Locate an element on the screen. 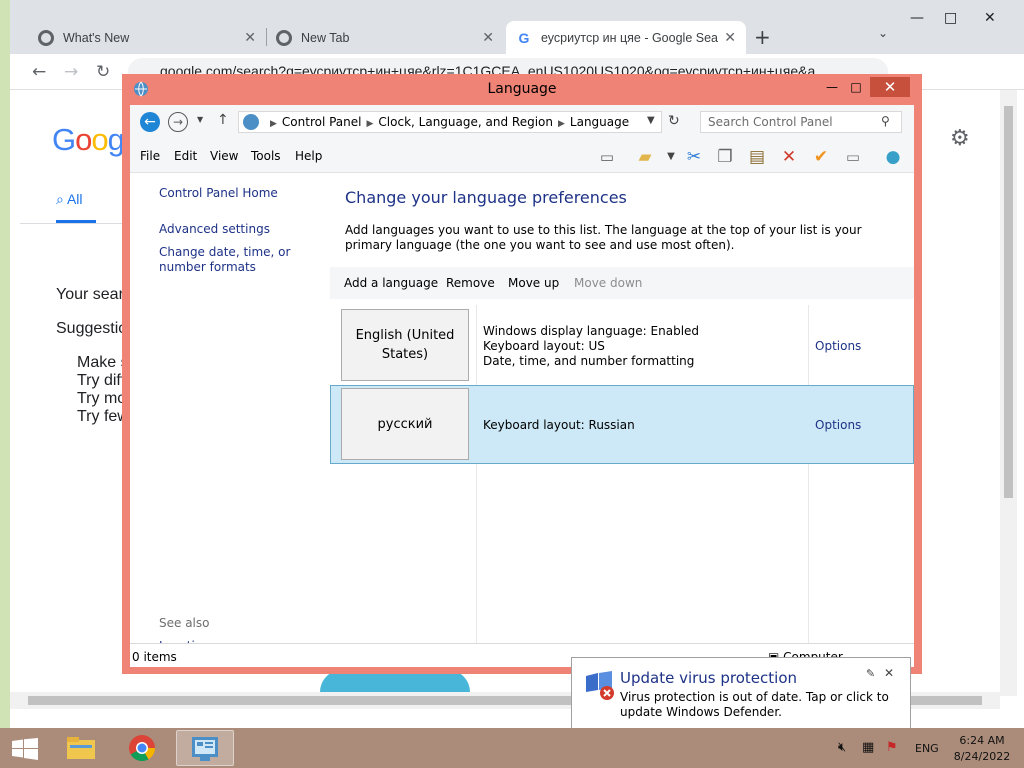 The width and height of the screenshot is (1024, 768). browser-minimize-button: — is located at coordinates (917, 18).